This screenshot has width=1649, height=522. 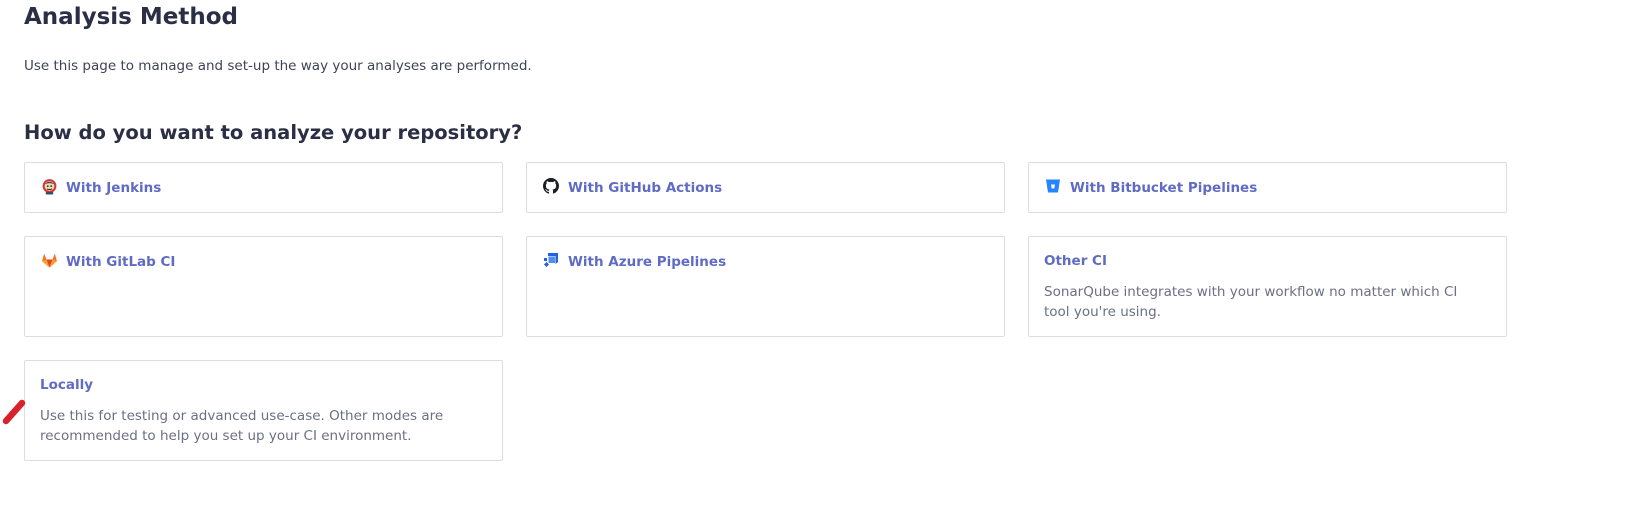 What do you see at coordinates (1267, 187) in the screenshot?
I see `method-card-bitbucket-pipelines: With Bitbucket Pipelines` at bounding box center [1267, 187].